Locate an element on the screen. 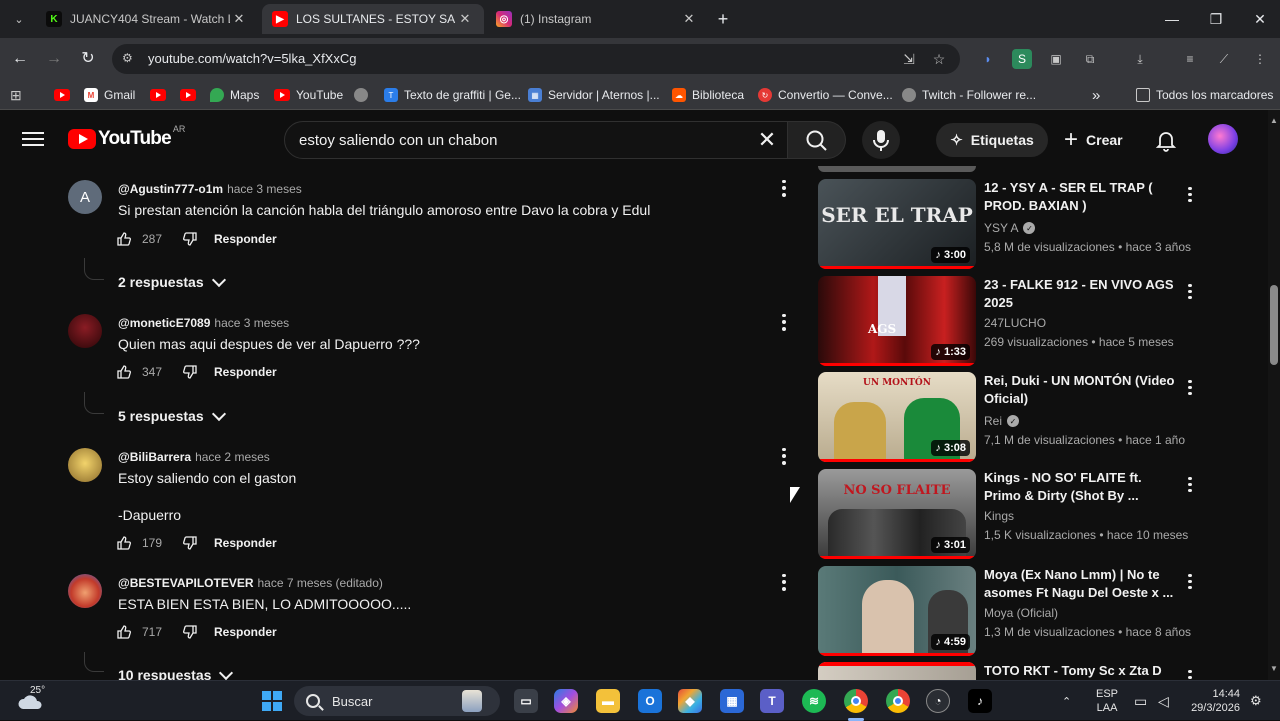  bookmark-gmail: M Gmail is located at coordinates (109, 95).